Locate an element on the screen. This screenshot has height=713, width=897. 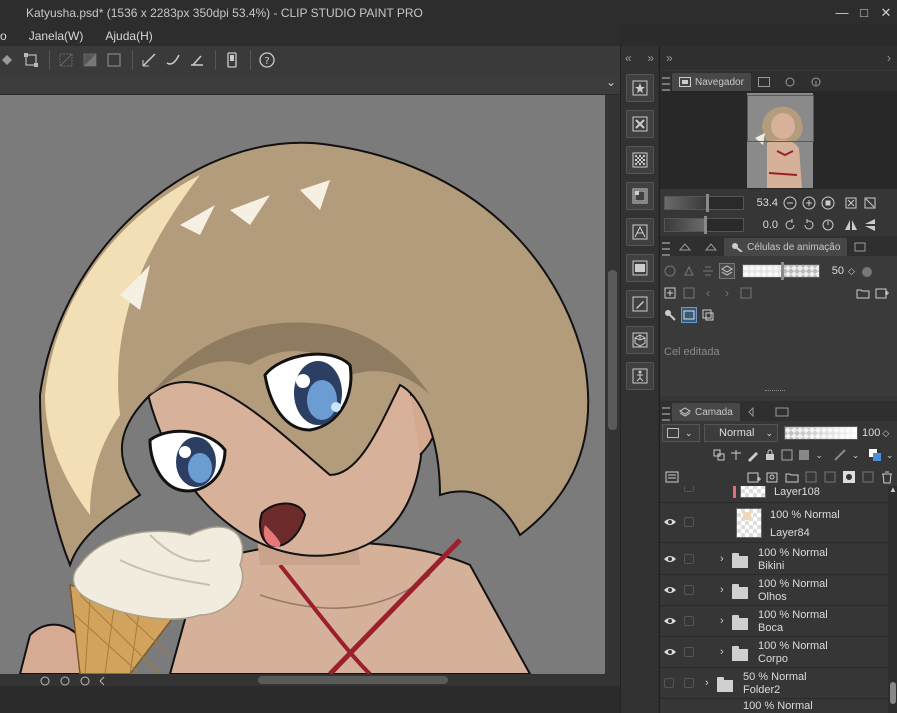
tab-history is located at coordinates (753, 412).